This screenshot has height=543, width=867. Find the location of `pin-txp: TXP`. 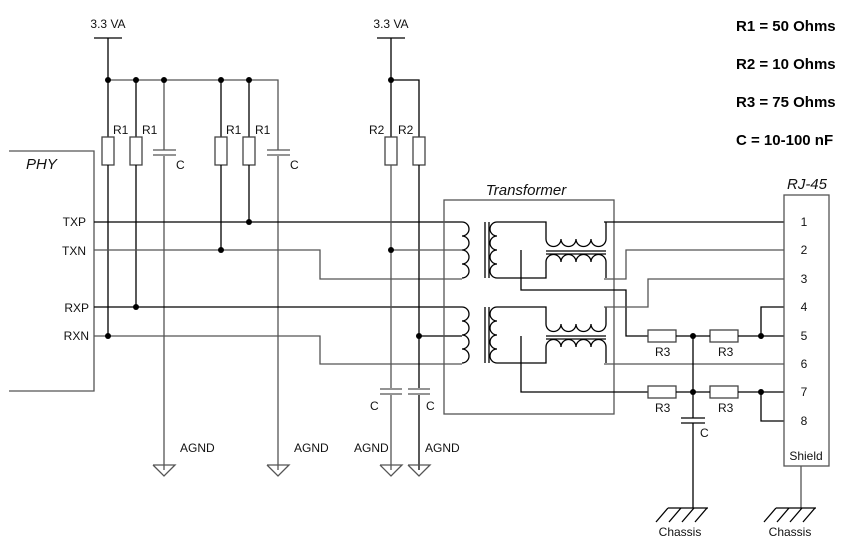

pin-txp: TXP is located at coordinates (74, 222).